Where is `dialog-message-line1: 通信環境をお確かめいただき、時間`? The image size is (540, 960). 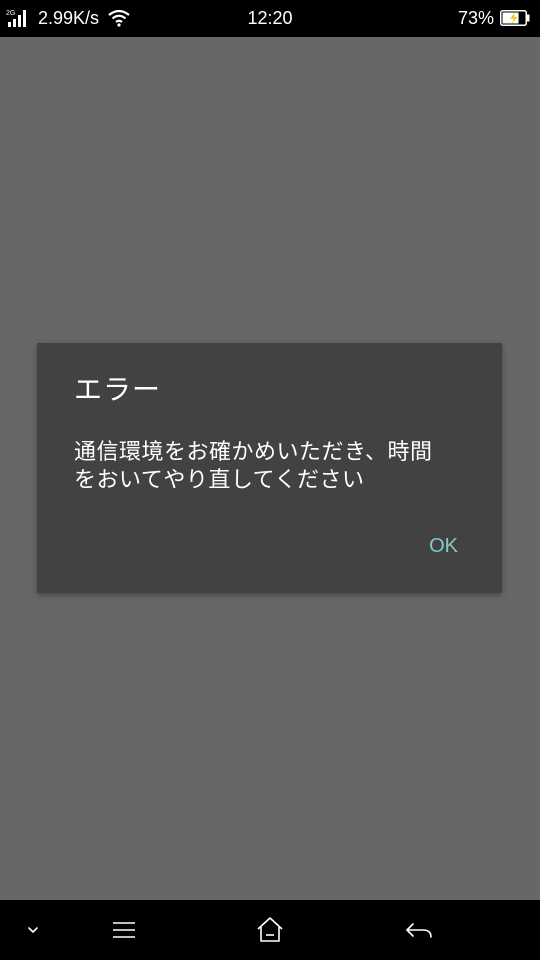 dialog-message-line1: 通信環境をお確かめいただき、時間 is located at coordinates (253, 452).